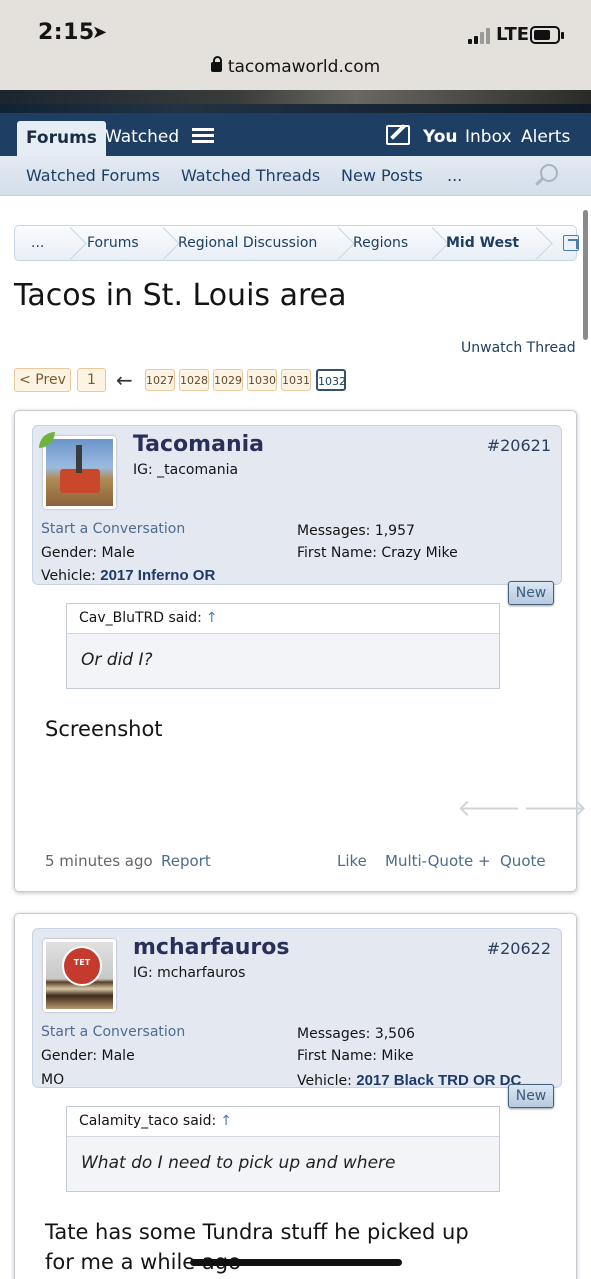  Describe the element at coordinates (211, 947) in the screenshot. I see `username: mcharfauros` at that location.